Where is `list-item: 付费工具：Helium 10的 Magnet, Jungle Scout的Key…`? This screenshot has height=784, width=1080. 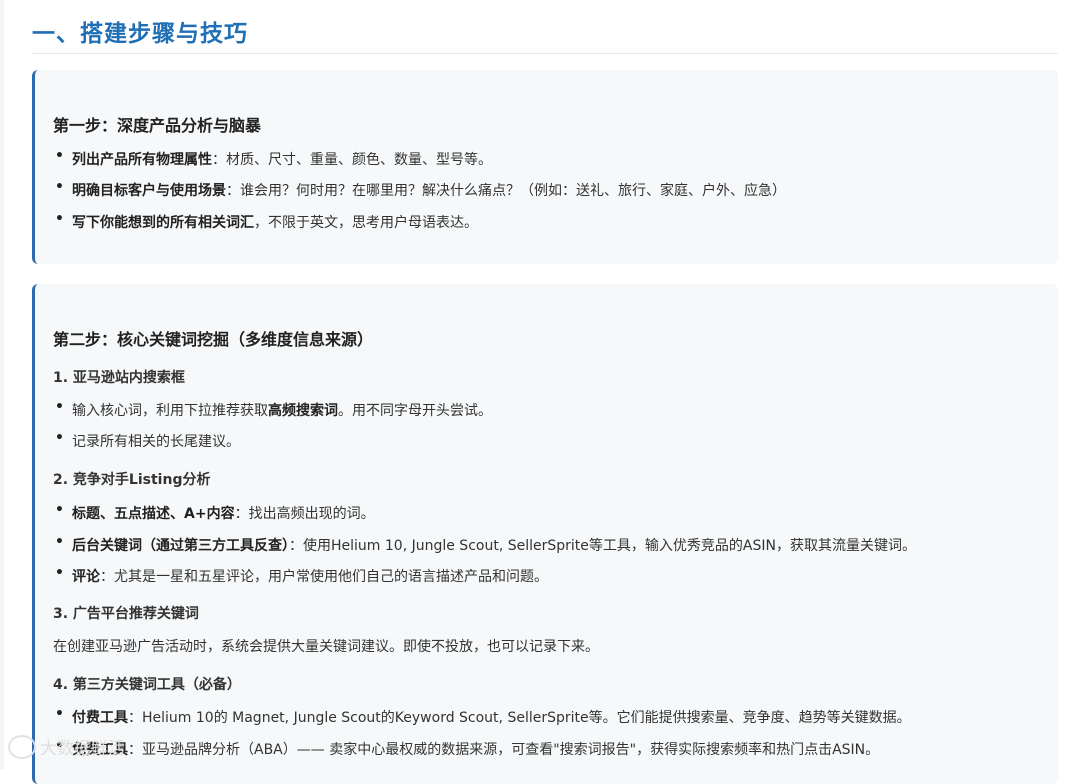 list-item: 付费工具：Helium 10的 Magnet, Jungle Scout的Key… is located at coordinates (491, 718).